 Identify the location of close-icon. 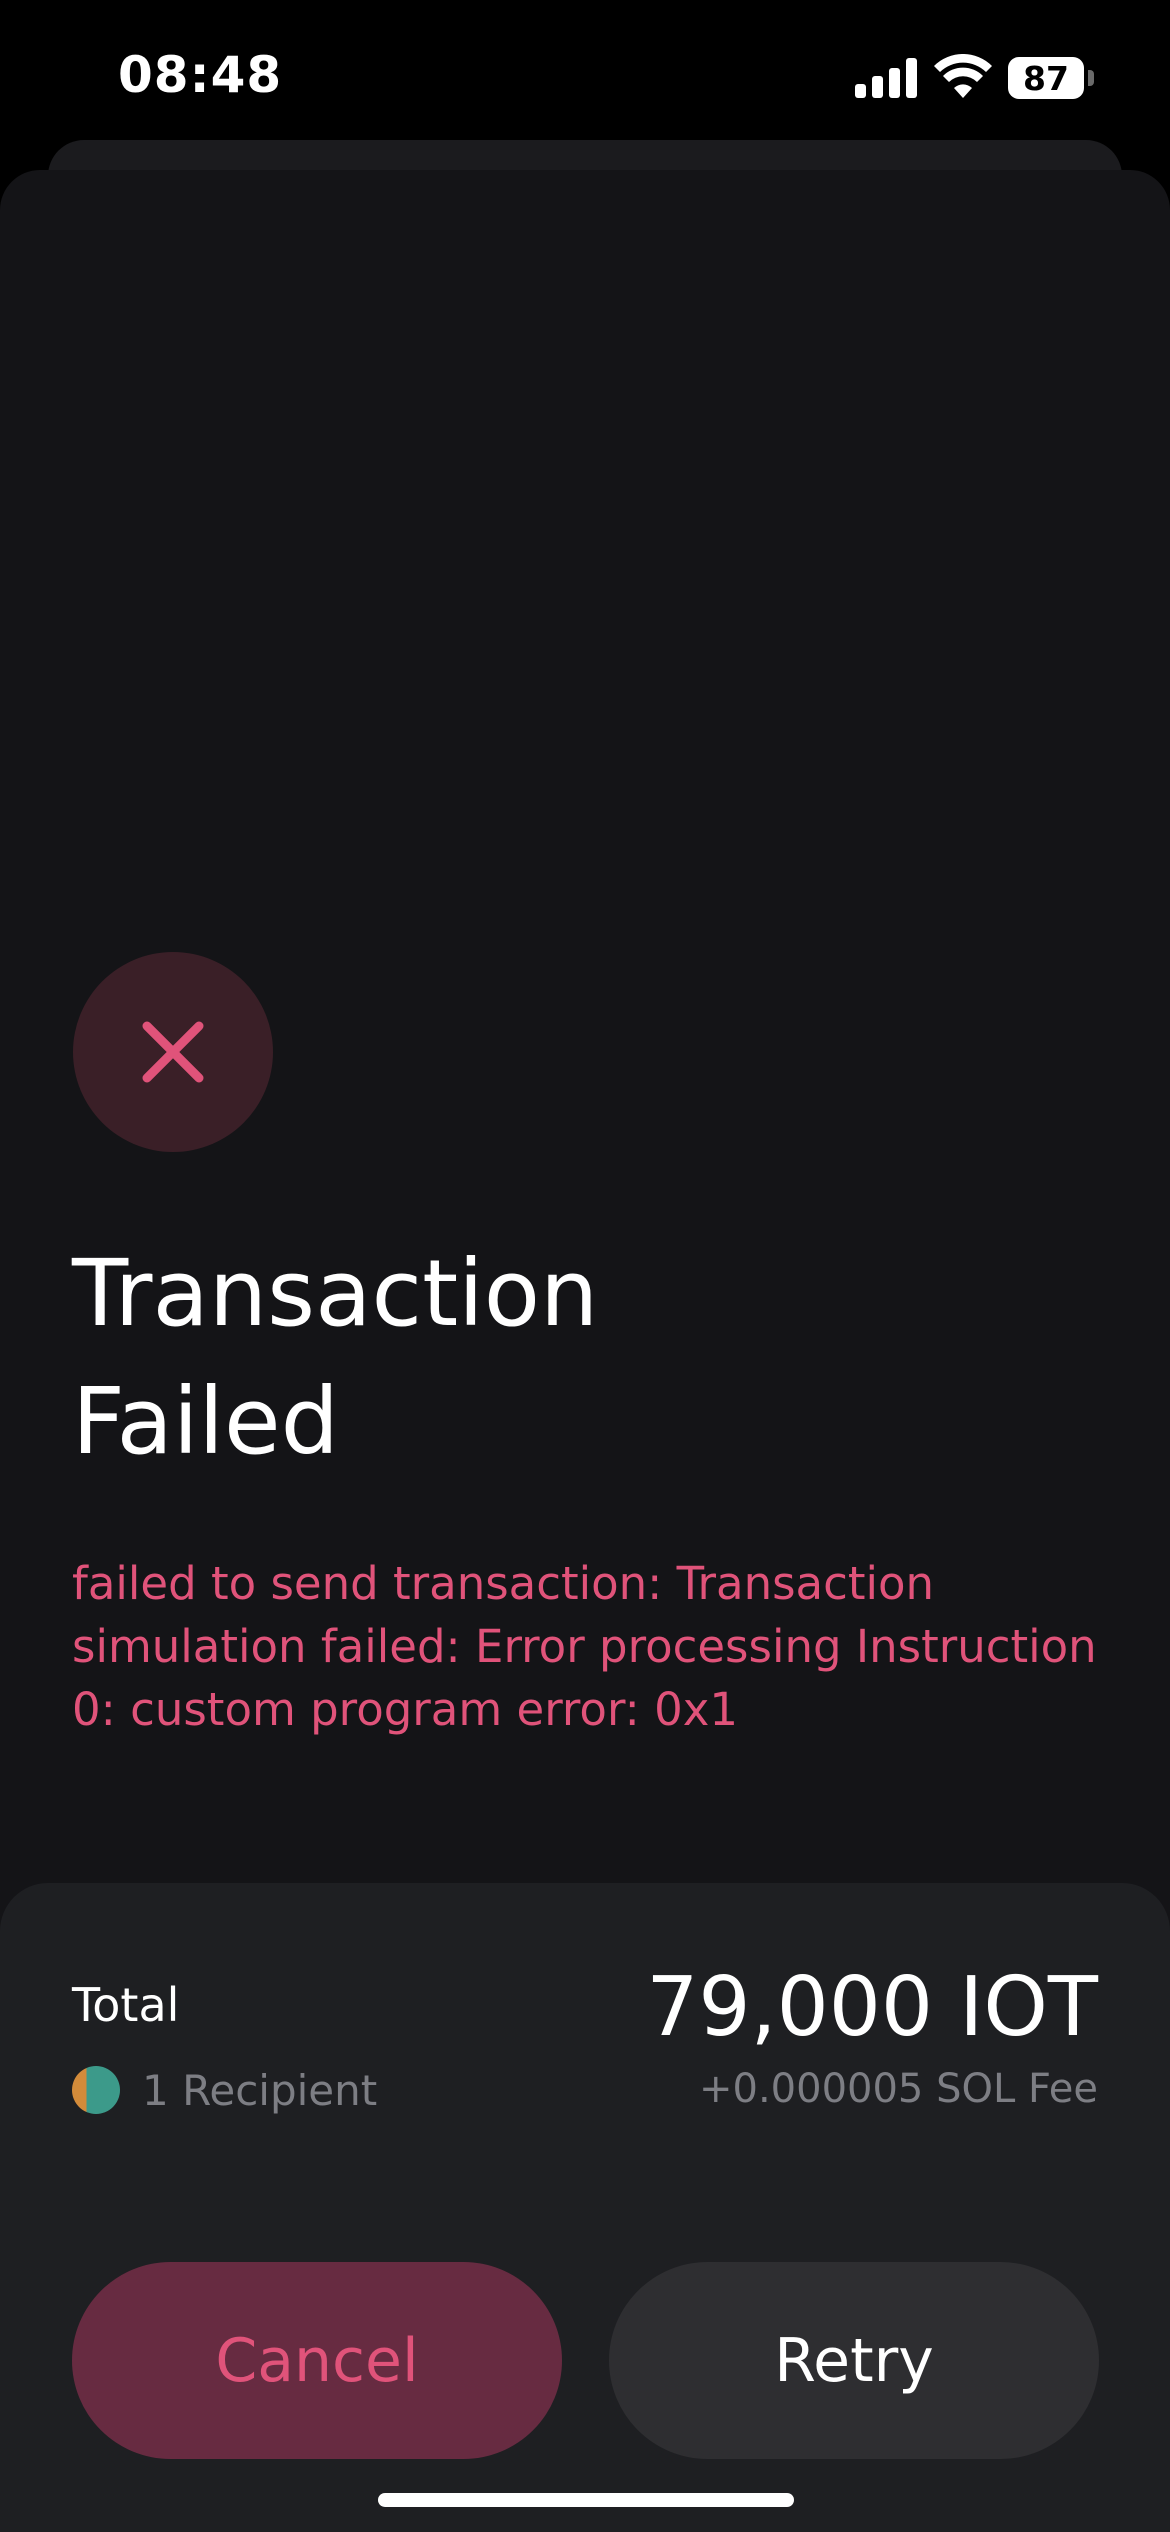
(173, 1052).